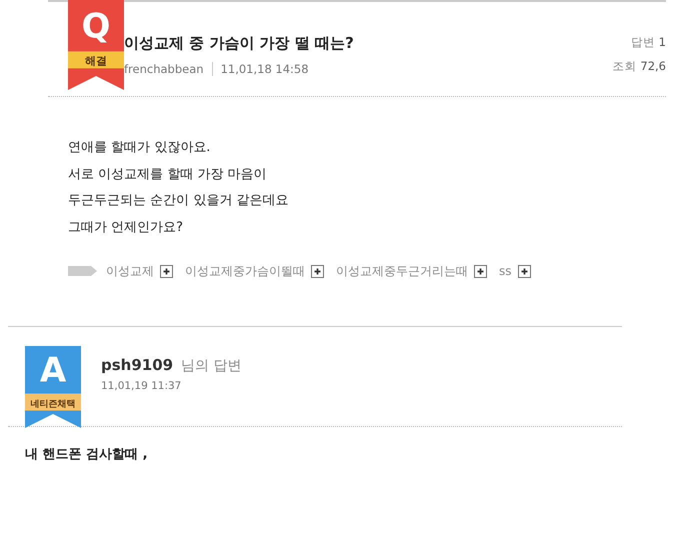  What do you see at coordinates (140, 148) in the screenshot?
I see `question-text-line: 연애를 할때가 있잖아요.` at bounding box center [140, 148].